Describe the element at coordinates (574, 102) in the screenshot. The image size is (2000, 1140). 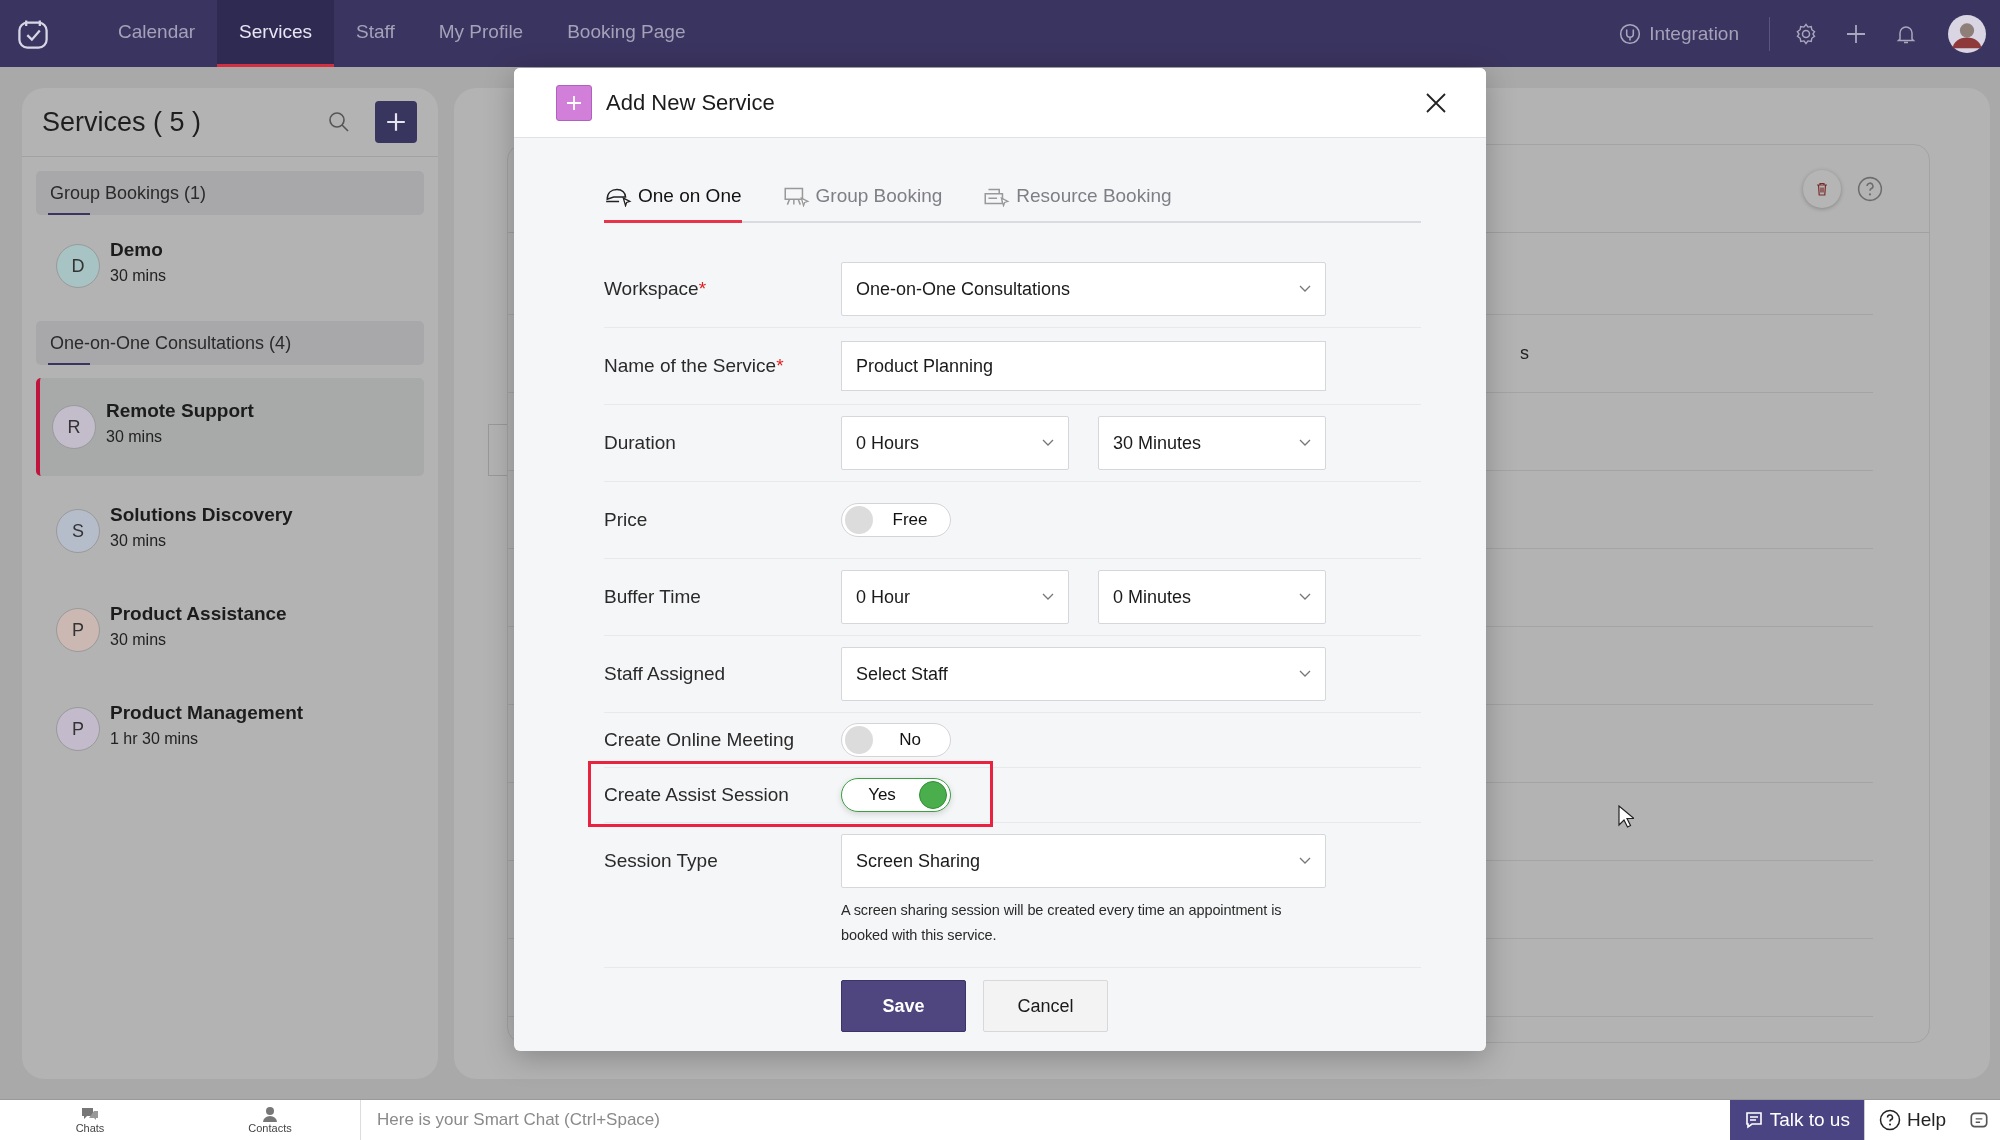
I see `add-icon` at that location.